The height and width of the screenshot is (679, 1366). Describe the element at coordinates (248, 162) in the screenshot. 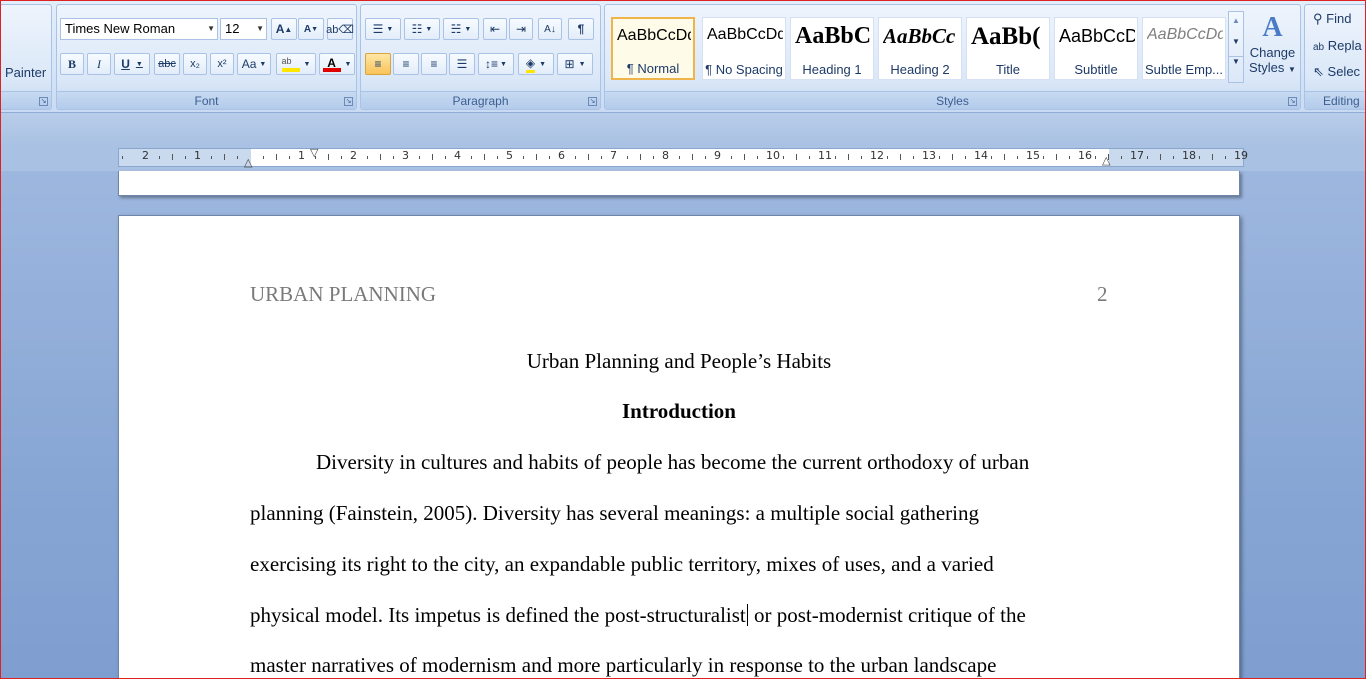

I see `hanging-indent-marker-icon: △` at that location.